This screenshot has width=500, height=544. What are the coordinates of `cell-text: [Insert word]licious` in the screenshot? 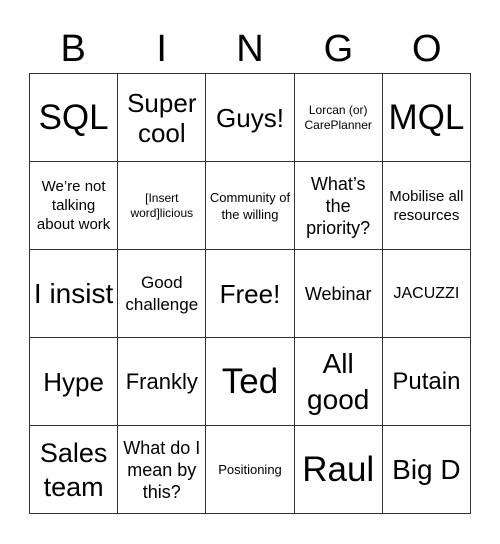 It's located at (162, 205).